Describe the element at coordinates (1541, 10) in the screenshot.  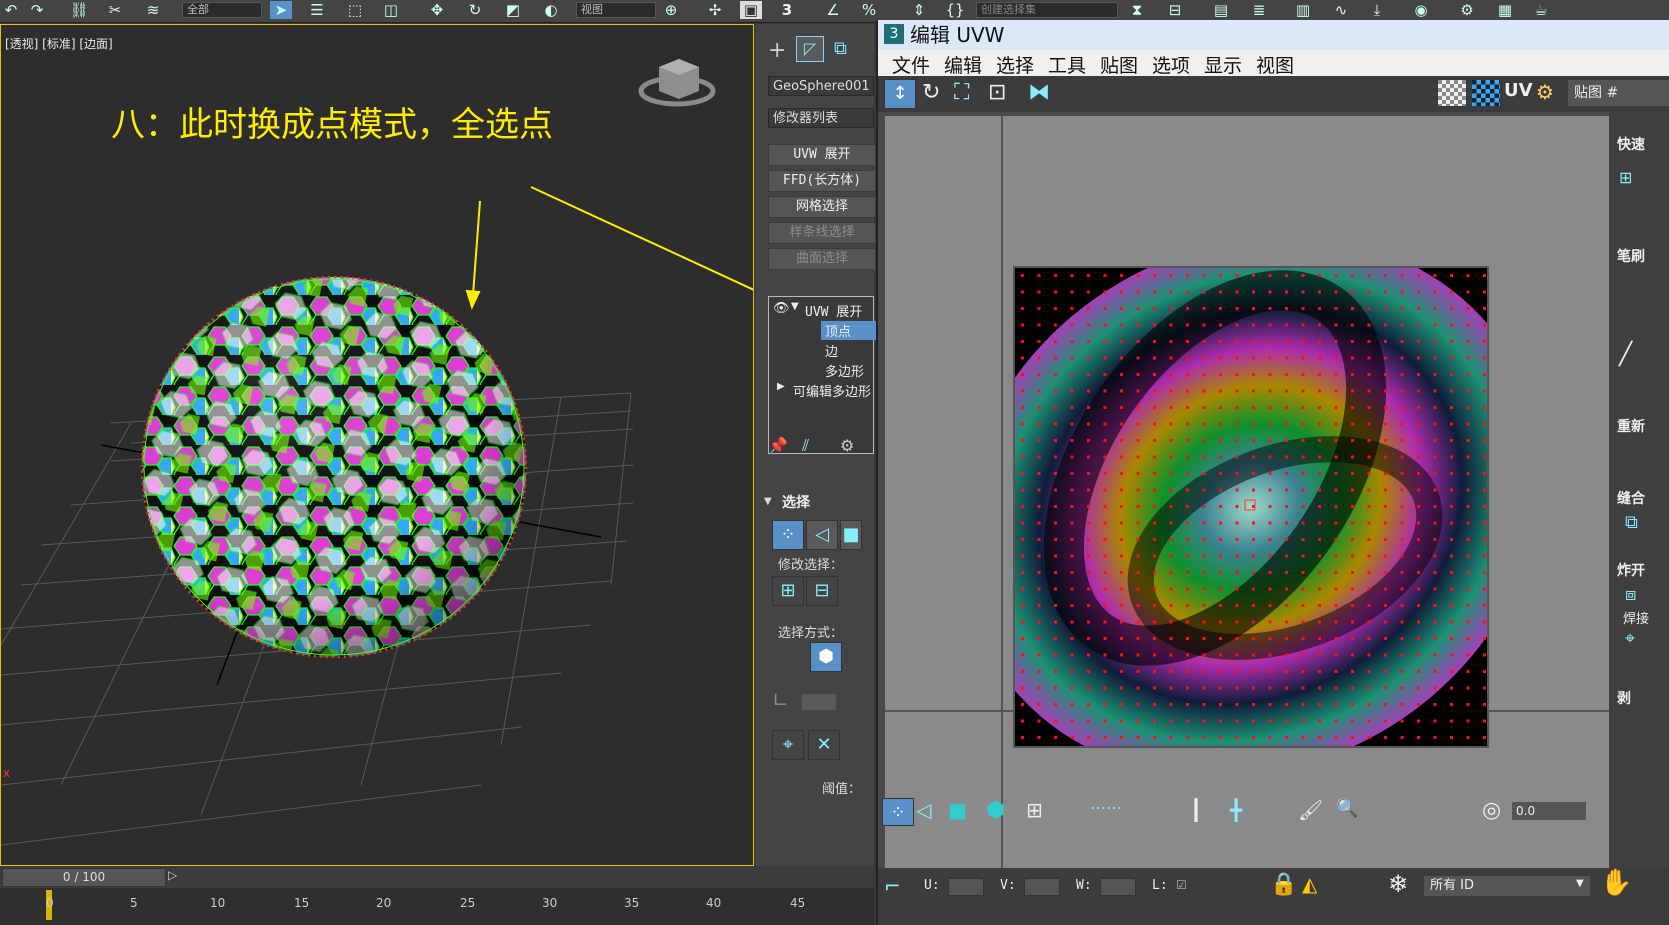
I see `render-icon: ☕` at that location.